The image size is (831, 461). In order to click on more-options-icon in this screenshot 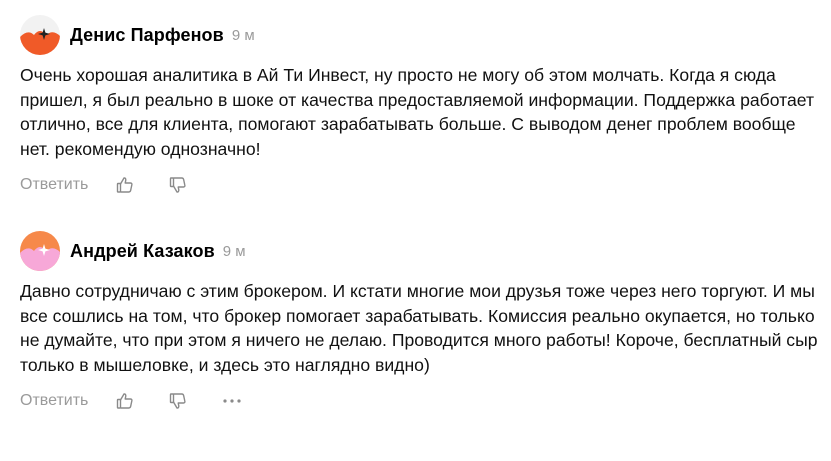, I will do `click(232, 401)`.